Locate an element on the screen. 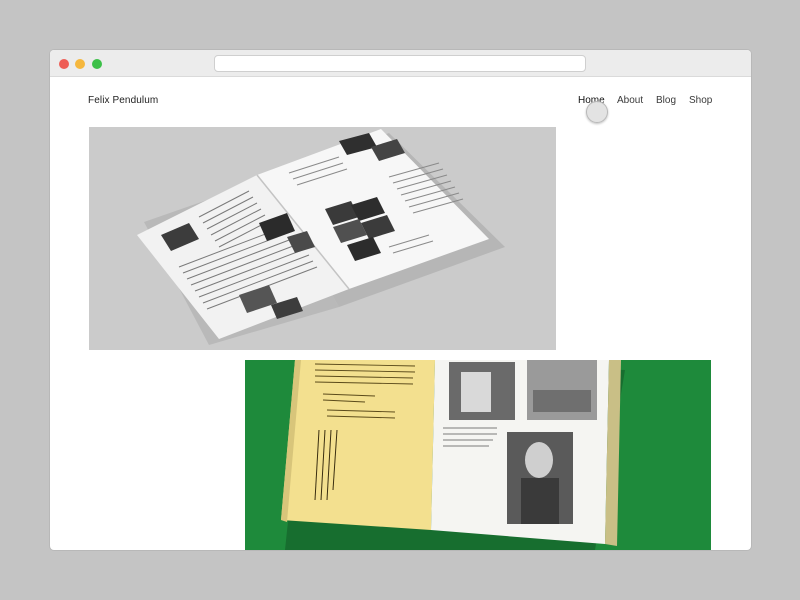 The width and height of the screenshot is (800, 600). browser-titlebar is located at coordinates (400, 63).